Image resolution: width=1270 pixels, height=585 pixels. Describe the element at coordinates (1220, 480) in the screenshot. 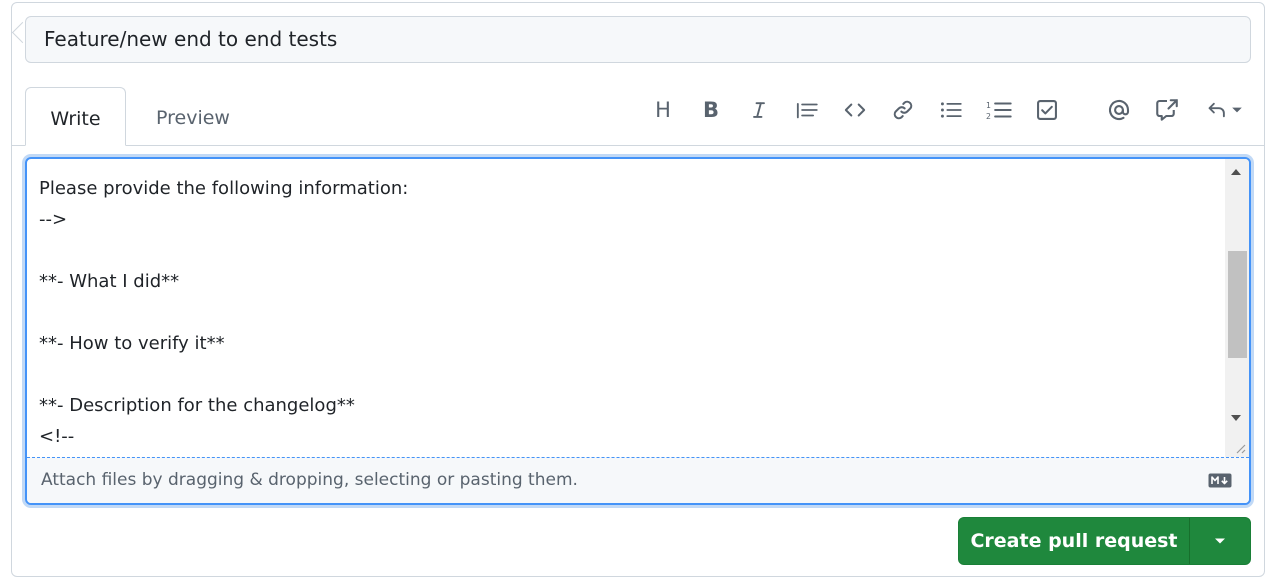

I see `markdown-icon` at that location.